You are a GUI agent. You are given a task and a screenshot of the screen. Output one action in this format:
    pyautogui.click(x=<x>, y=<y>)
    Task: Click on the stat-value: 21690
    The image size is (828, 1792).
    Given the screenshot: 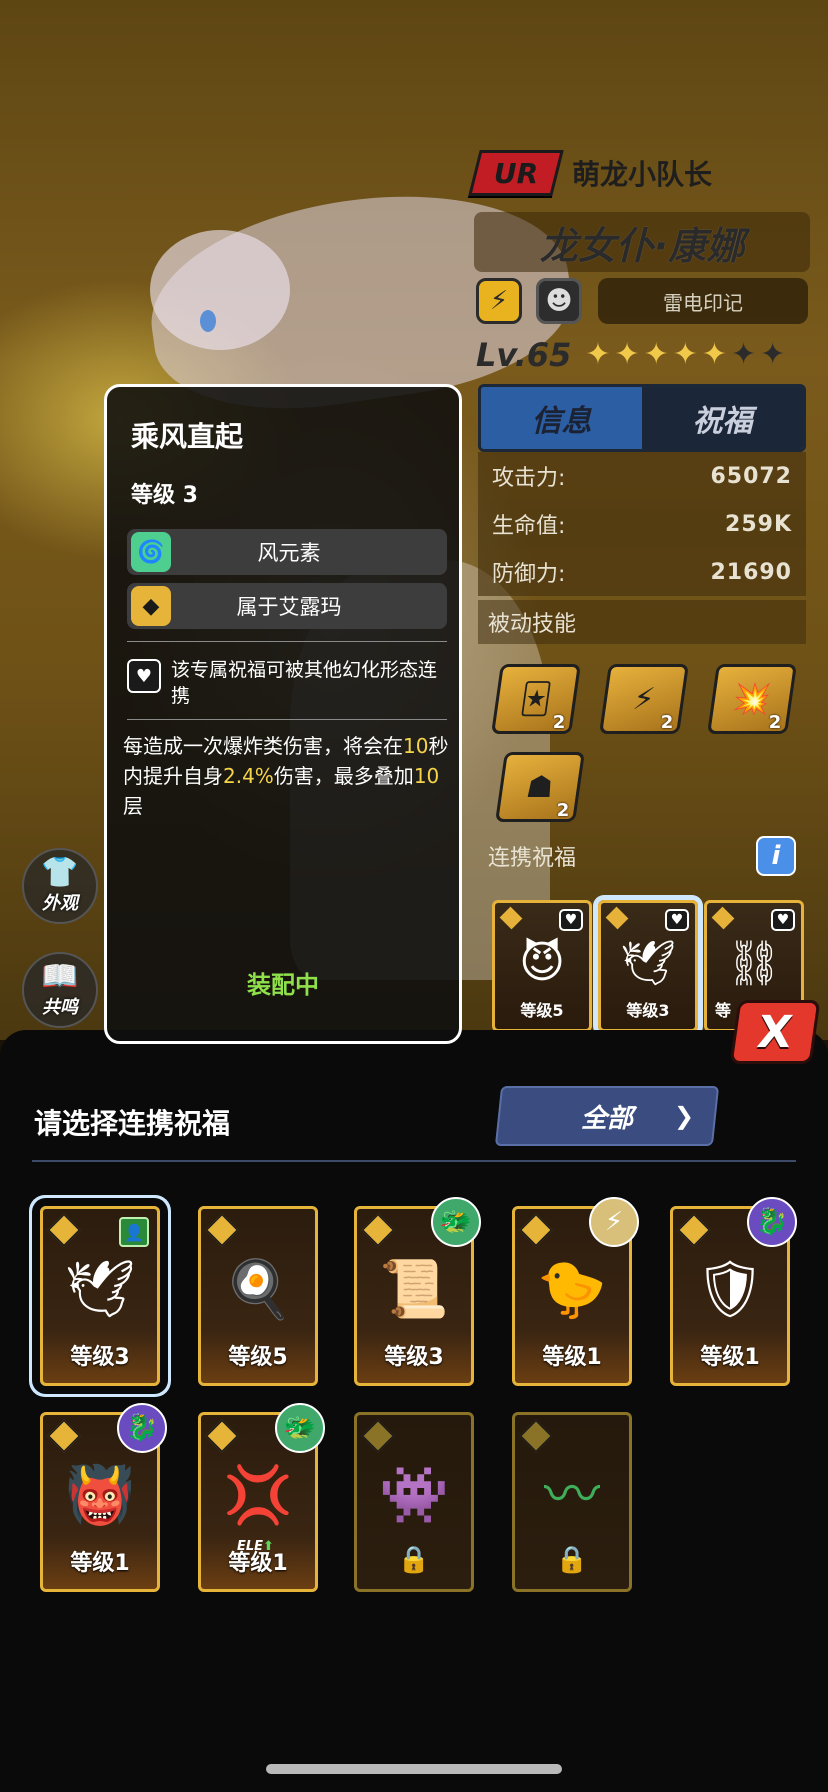 What is the action you would take?
    pyautogui.click(x=751, y=572)
    